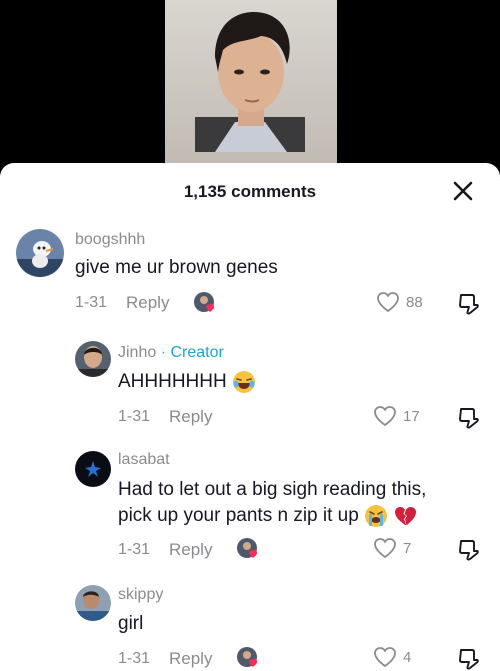  I want to click on like-count: 17, so click(411, 416).